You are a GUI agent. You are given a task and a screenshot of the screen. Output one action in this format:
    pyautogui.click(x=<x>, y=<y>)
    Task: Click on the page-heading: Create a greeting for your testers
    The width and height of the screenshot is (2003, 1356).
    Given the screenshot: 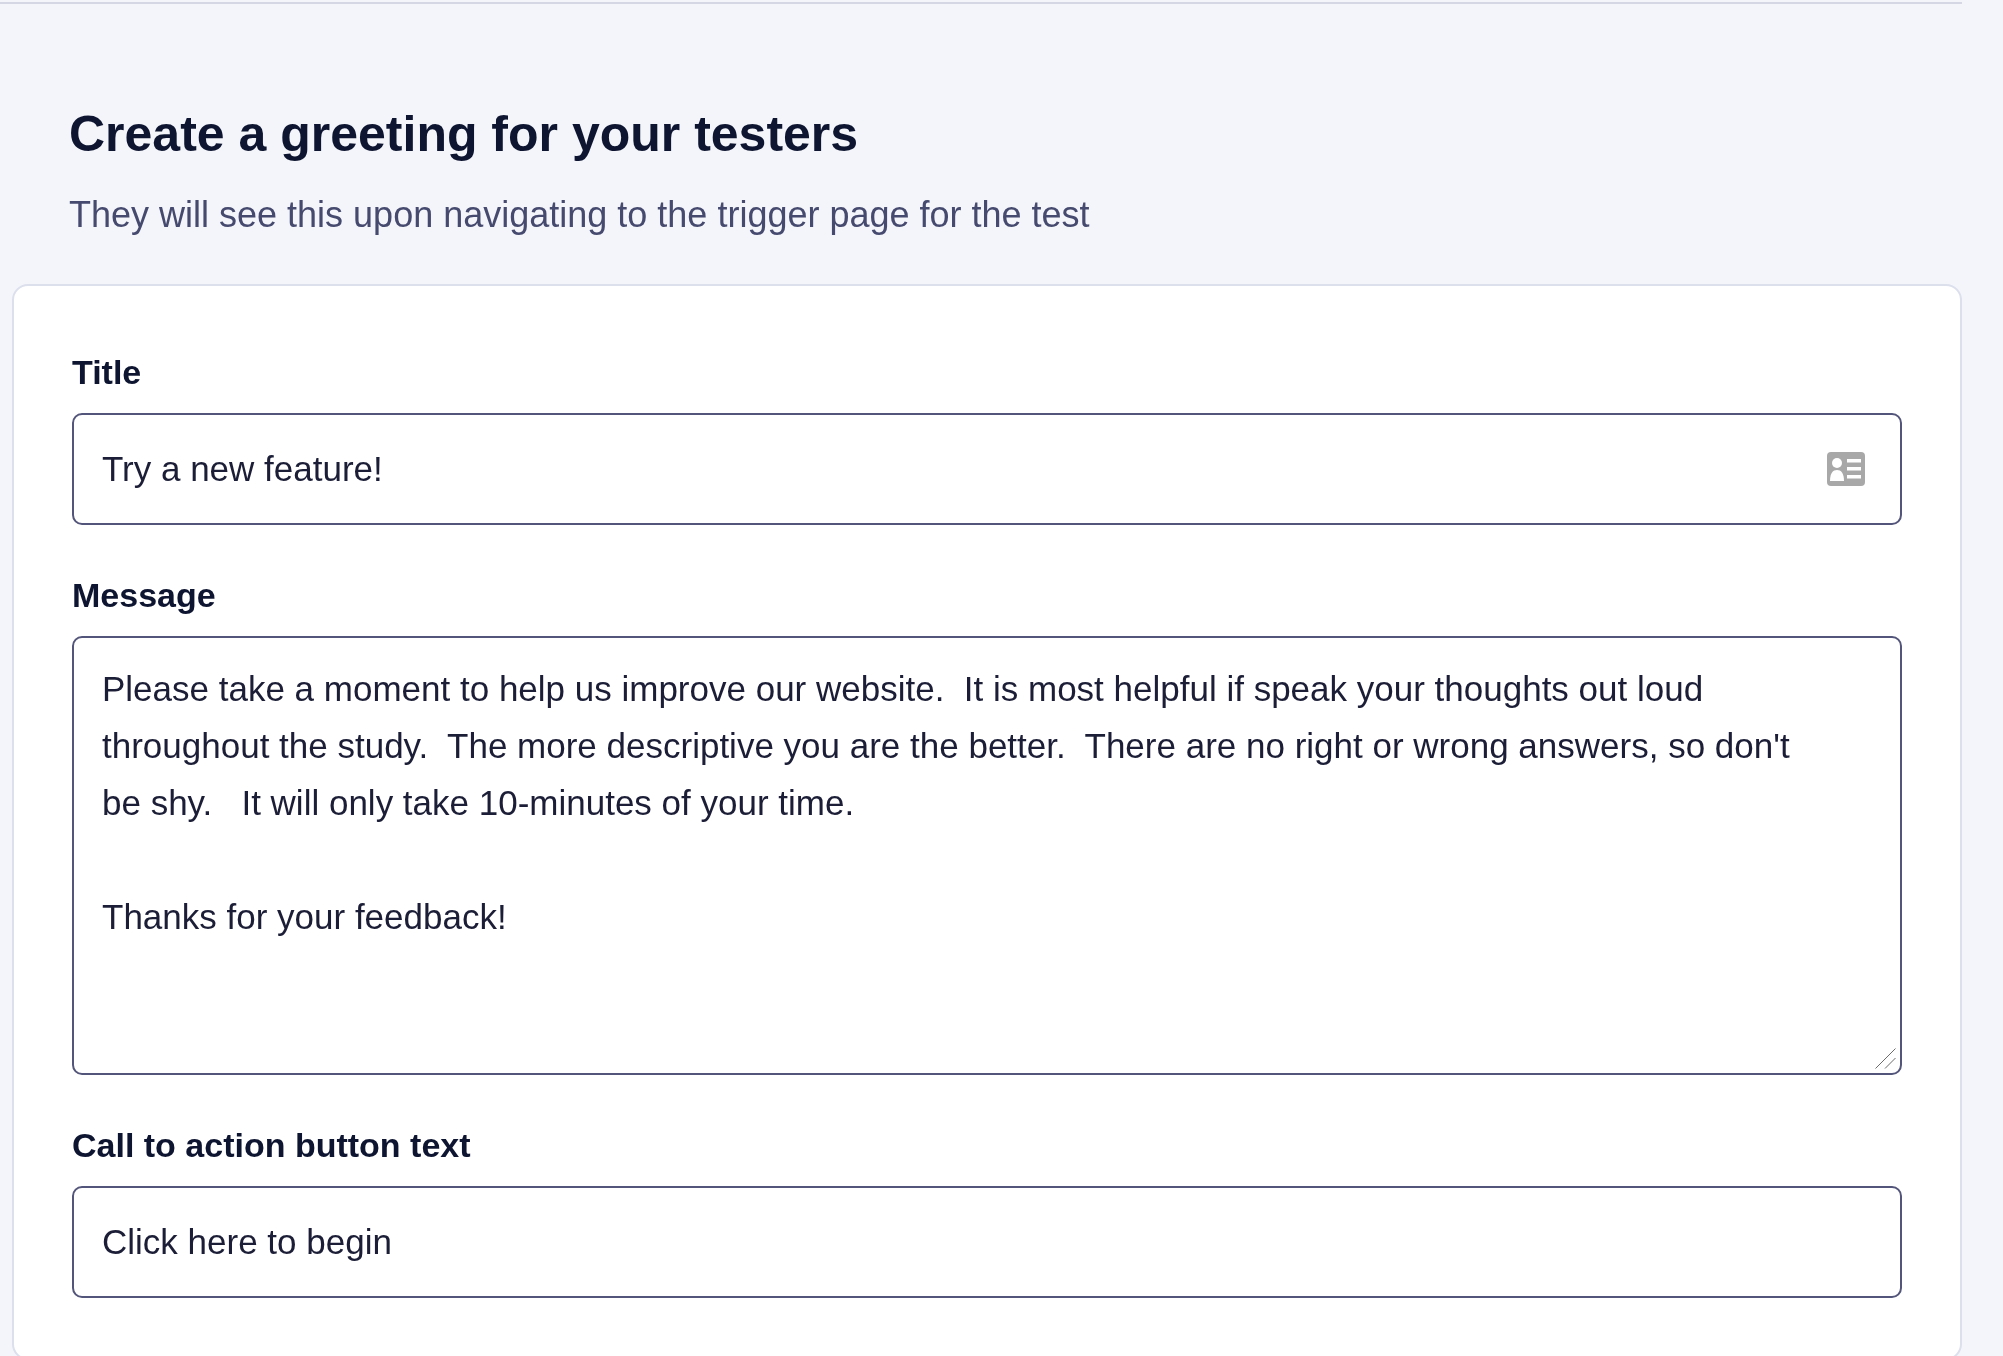 What is the action you would take?
    pyautogui.click(x=464, y=134)
    